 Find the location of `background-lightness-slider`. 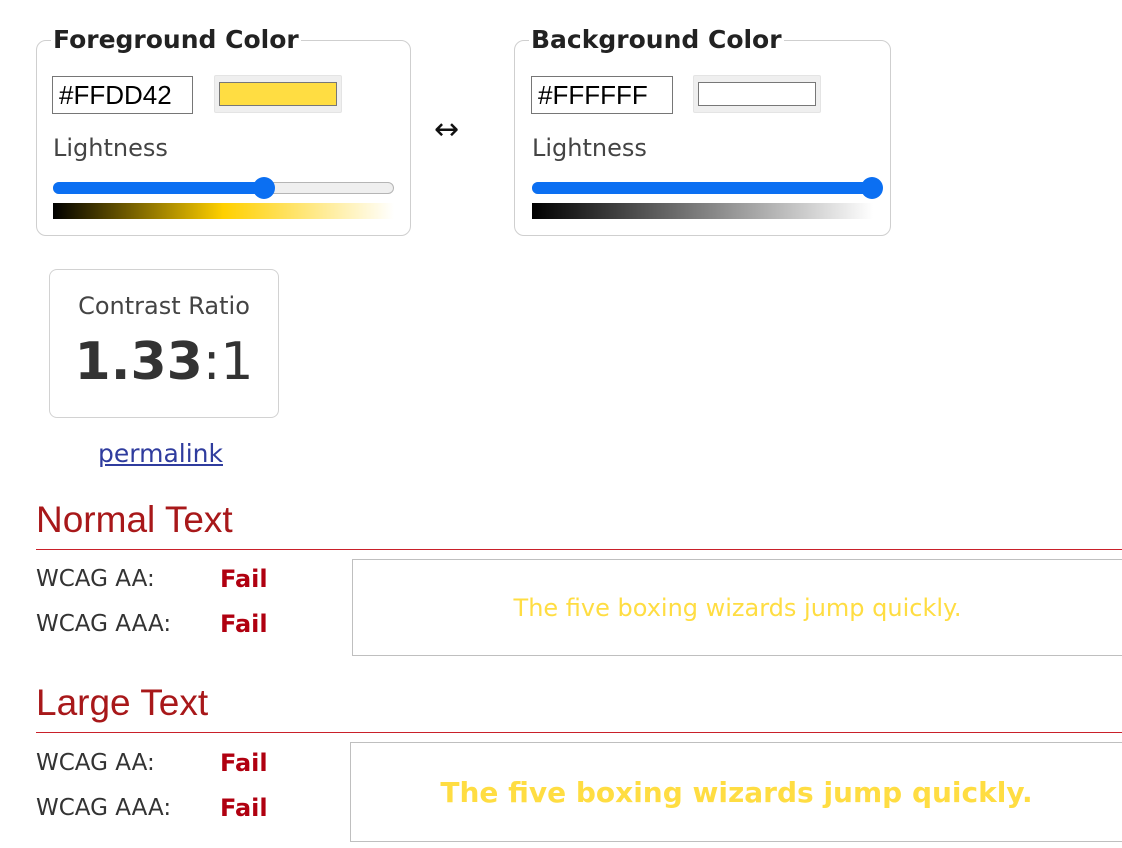

background-lightness-slider is located at coordinates (707, 188).